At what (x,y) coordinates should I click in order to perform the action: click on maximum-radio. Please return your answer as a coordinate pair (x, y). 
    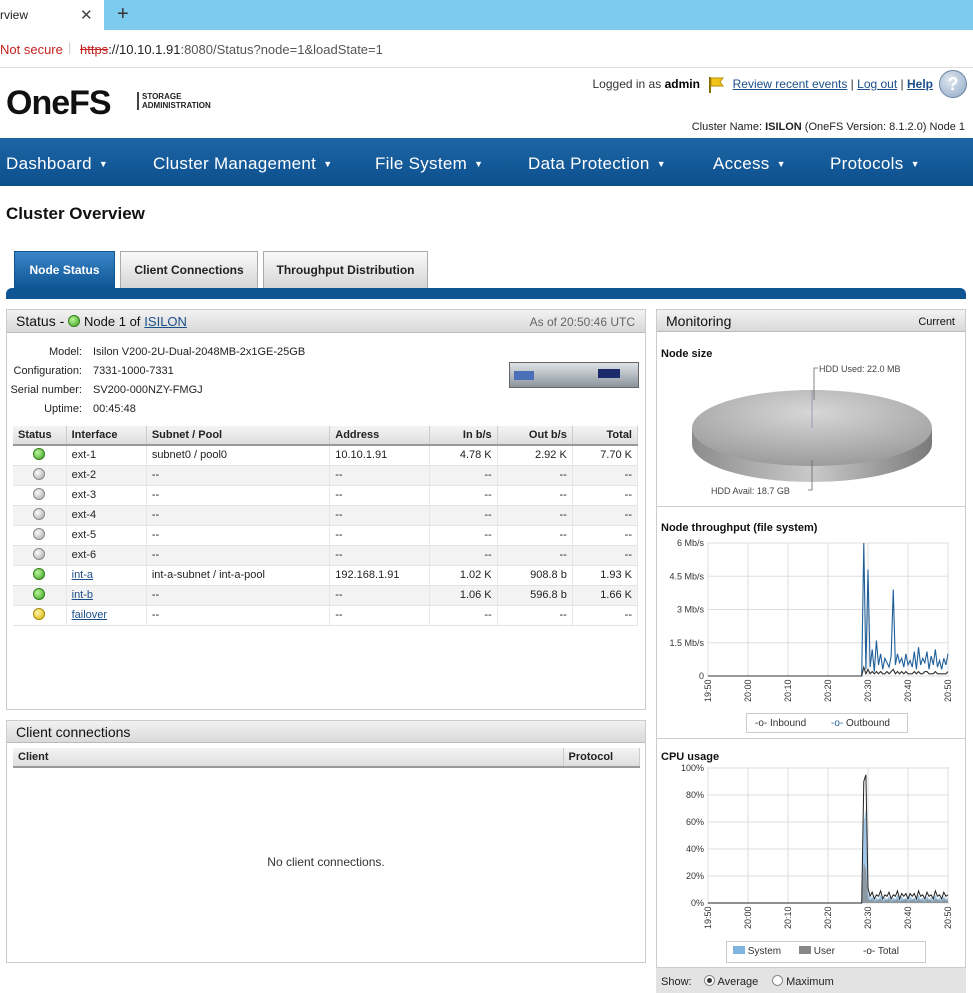
    Looking at the image, I should click on (777, 980).